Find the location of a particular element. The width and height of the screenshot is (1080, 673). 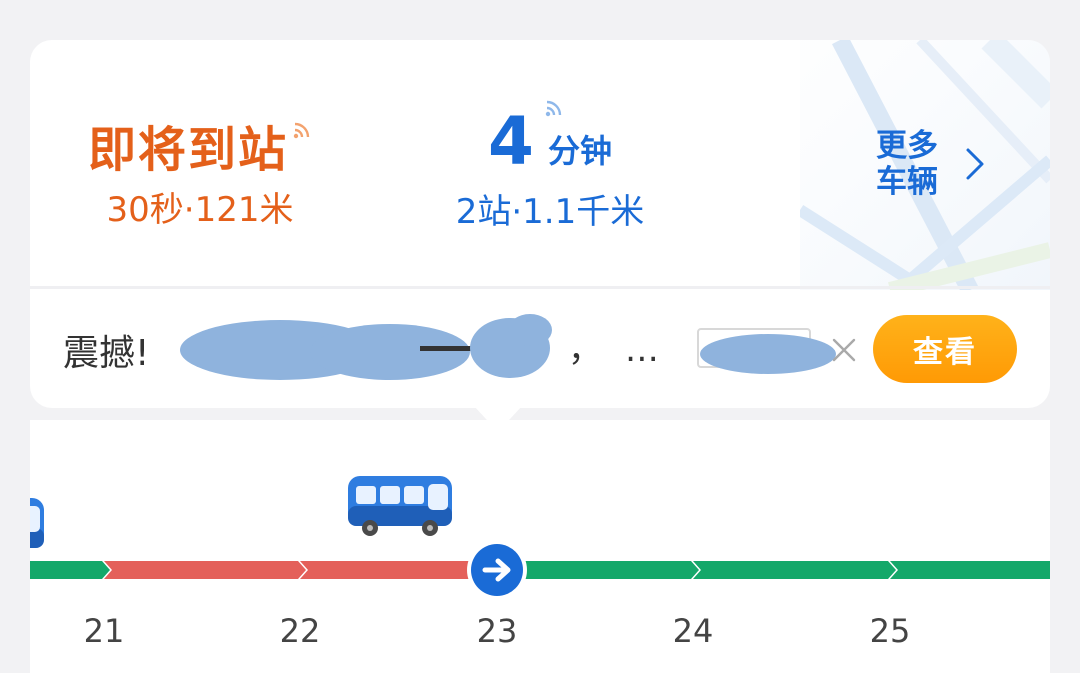

stop-number-label: 24 is located at coordinates (693, 631).